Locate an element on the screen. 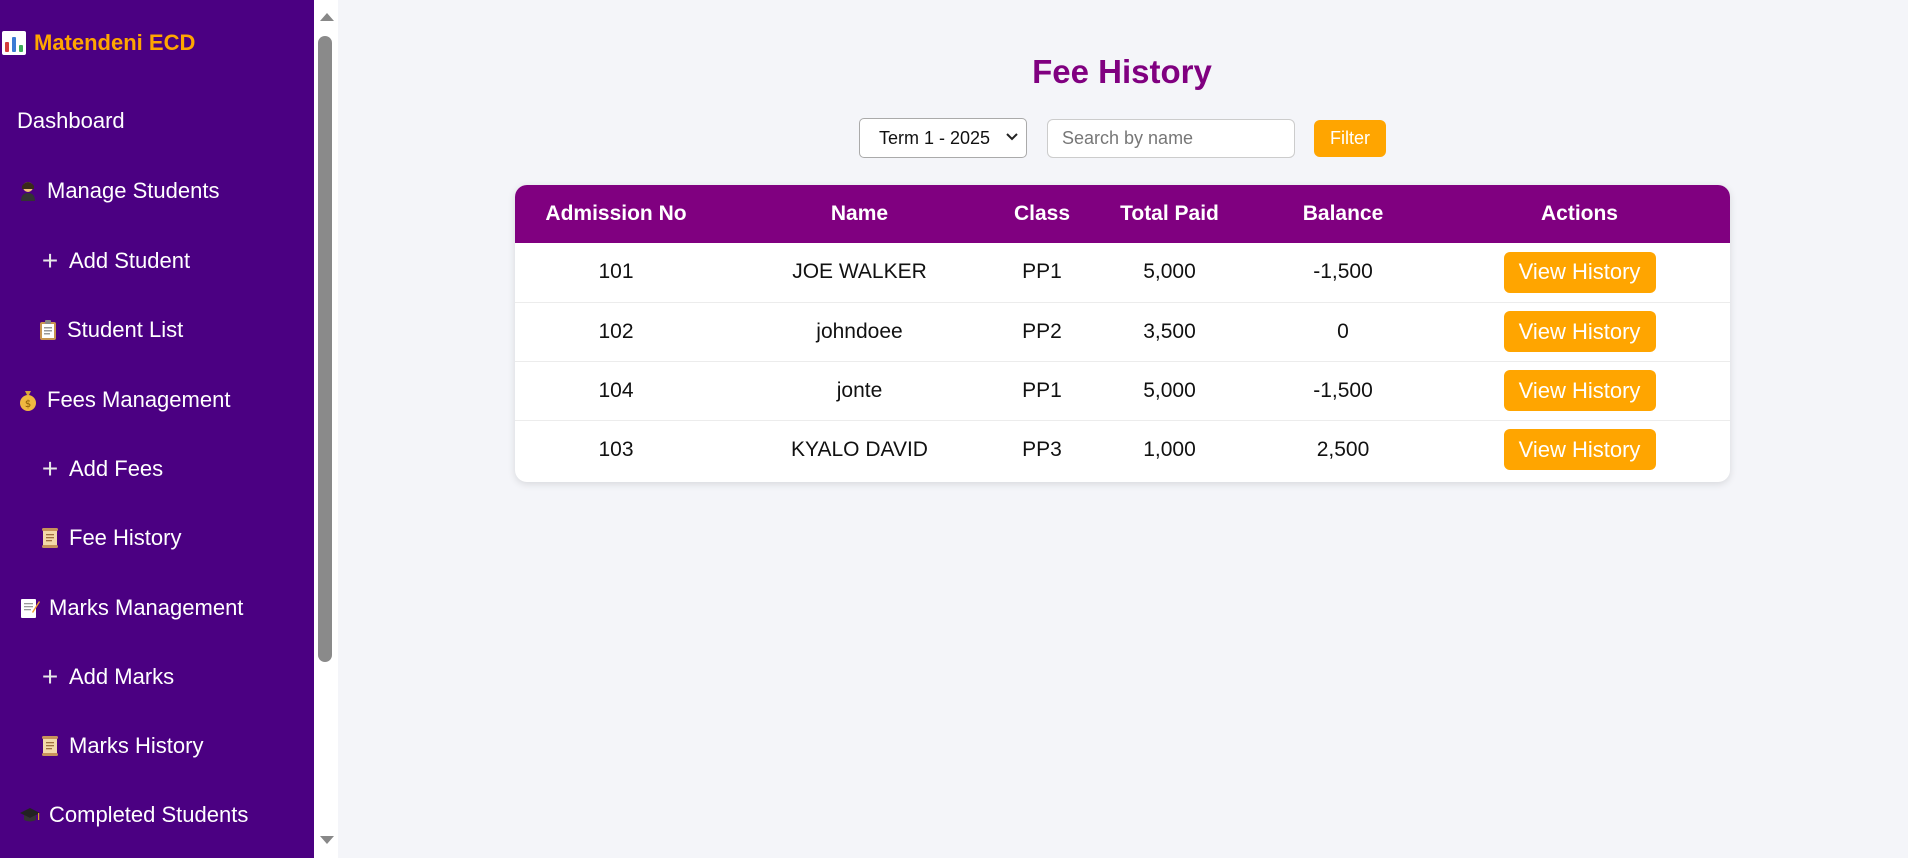 Image resolution: width=1908 pixels, height=858 pixels. sidebar-item-manage-students: Manage Students is located at coordinates (118, 191).